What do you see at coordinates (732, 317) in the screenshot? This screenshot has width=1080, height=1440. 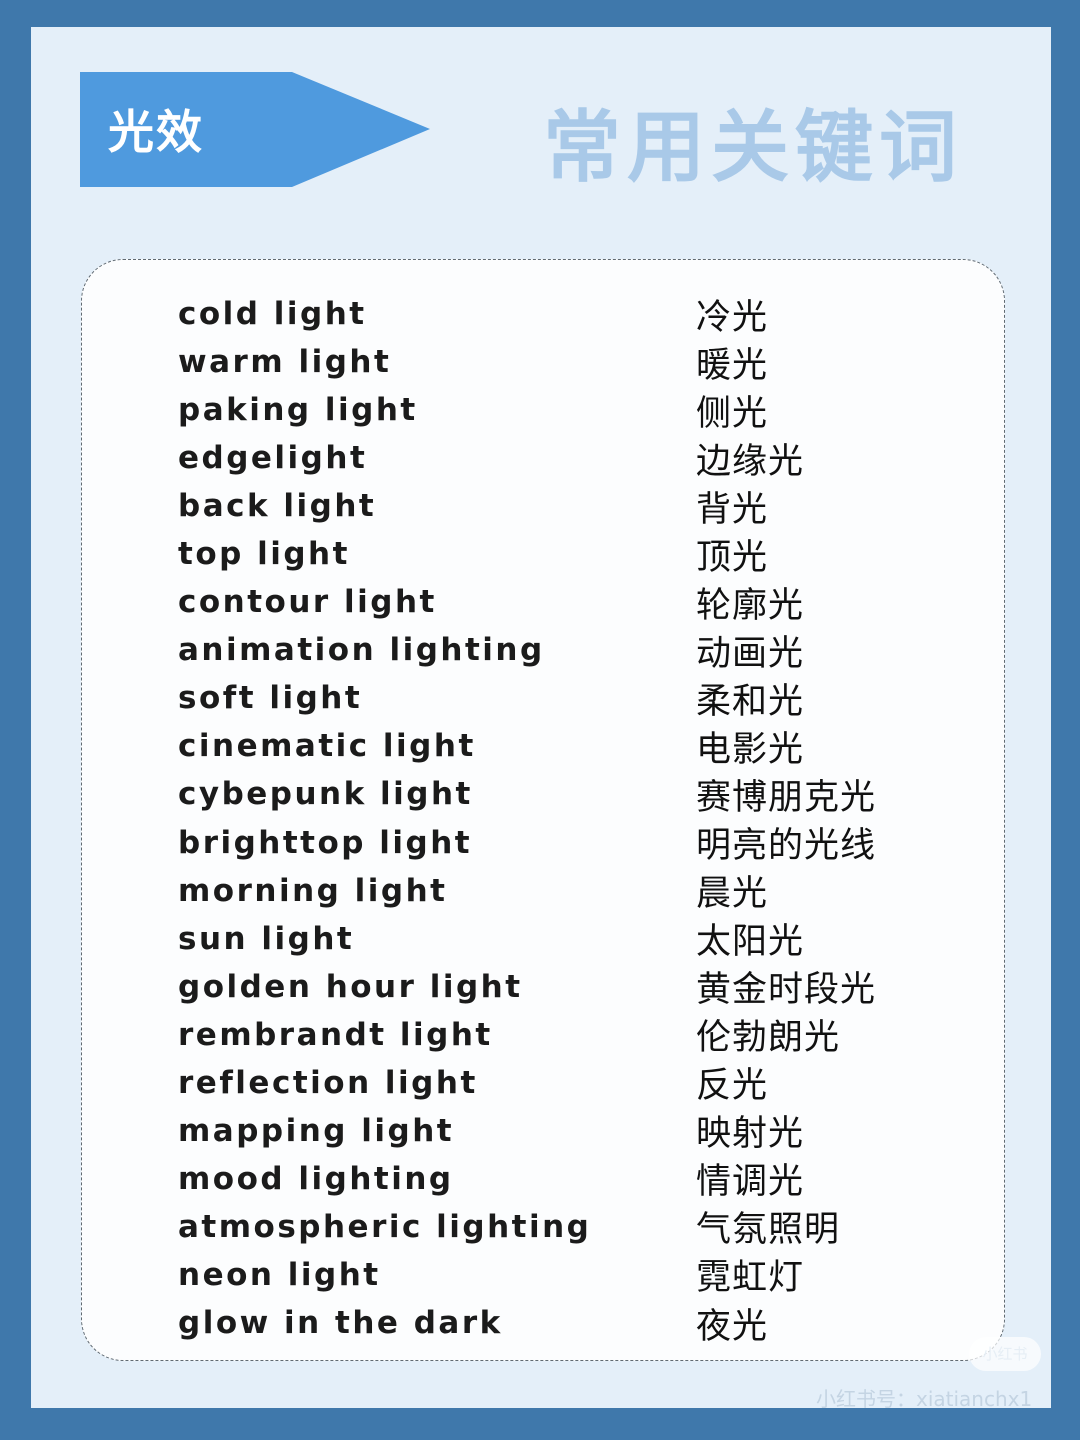 I see `keyword-chinese: 冷光` at bounding box center [732, 317].